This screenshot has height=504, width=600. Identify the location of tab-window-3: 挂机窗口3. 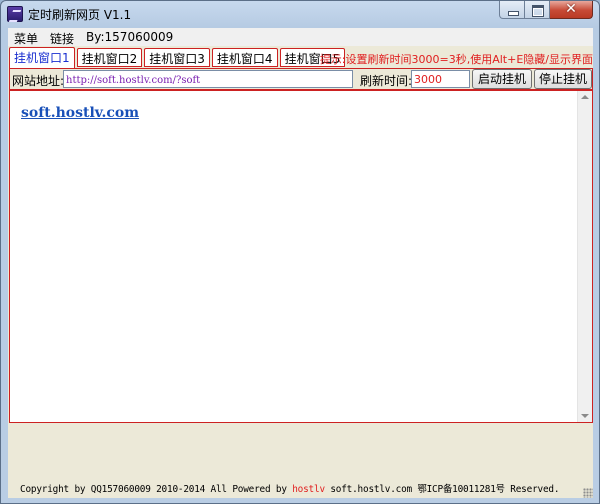
(177, 57).